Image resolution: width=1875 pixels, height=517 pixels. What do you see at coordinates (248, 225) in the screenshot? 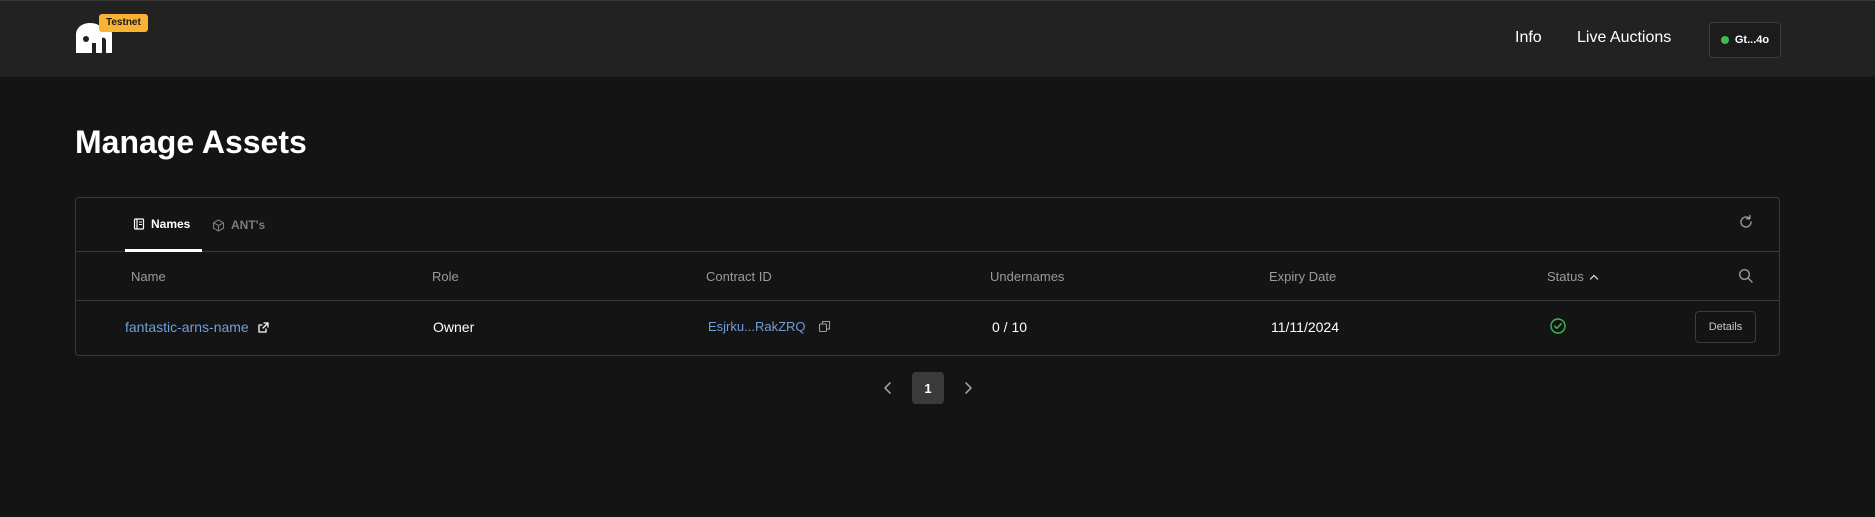
I see `tab-ants-label: ANT's` at bounding box center [248, 225].